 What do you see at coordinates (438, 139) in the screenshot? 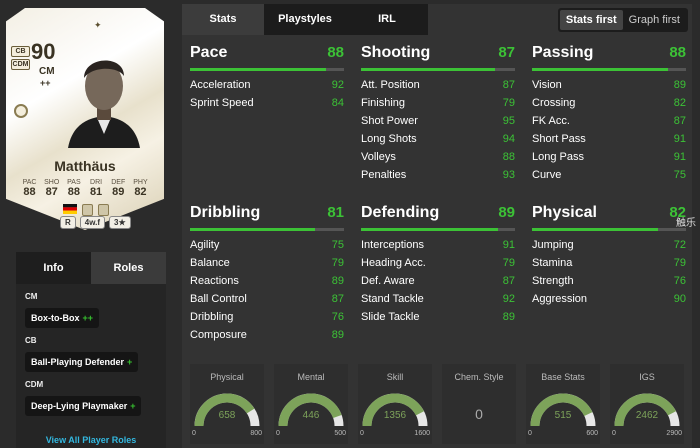
I see `stat-row: Long Shots 94` at bounding box center [438, 139].